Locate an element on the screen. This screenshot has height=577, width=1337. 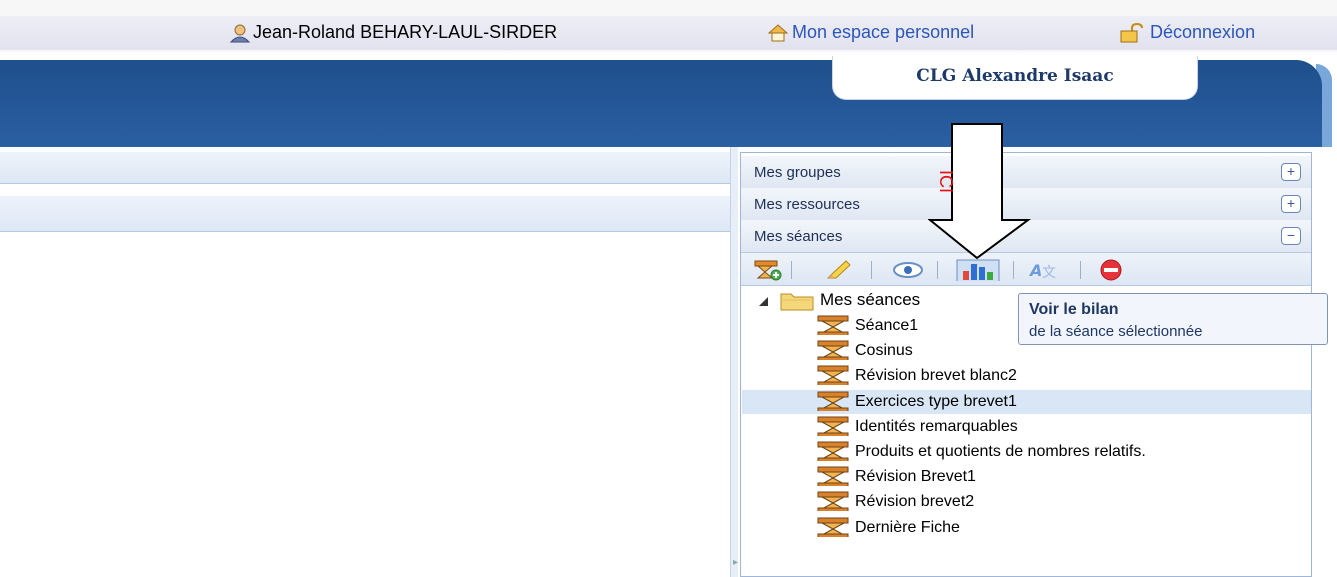
tooltip-subtitle: de la séance sélectionnée is located at coordinates (1116, 331).